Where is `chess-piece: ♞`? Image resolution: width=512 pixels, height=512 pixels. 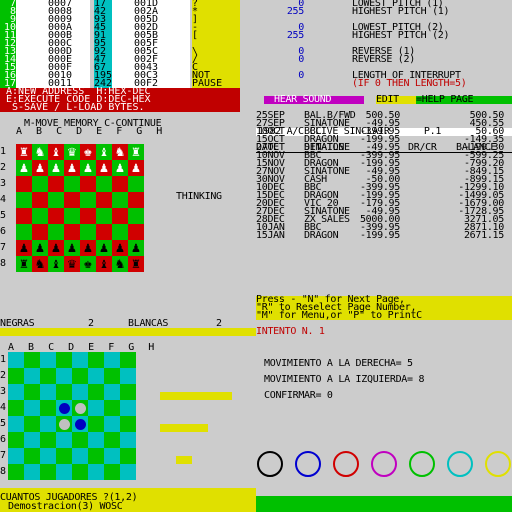 chess-piece: ♞ is located at coordinates (40, 152).